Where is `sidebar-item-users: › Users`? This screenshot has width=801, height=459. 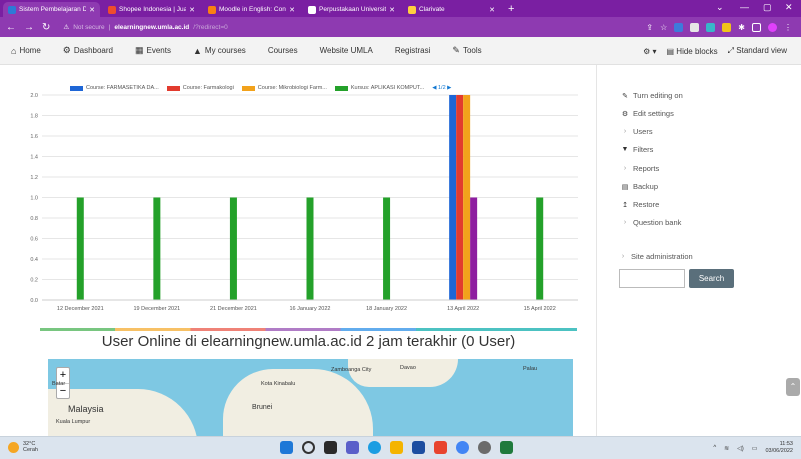 sidebar-item-users: › Users is located at coordinates (637, 131).